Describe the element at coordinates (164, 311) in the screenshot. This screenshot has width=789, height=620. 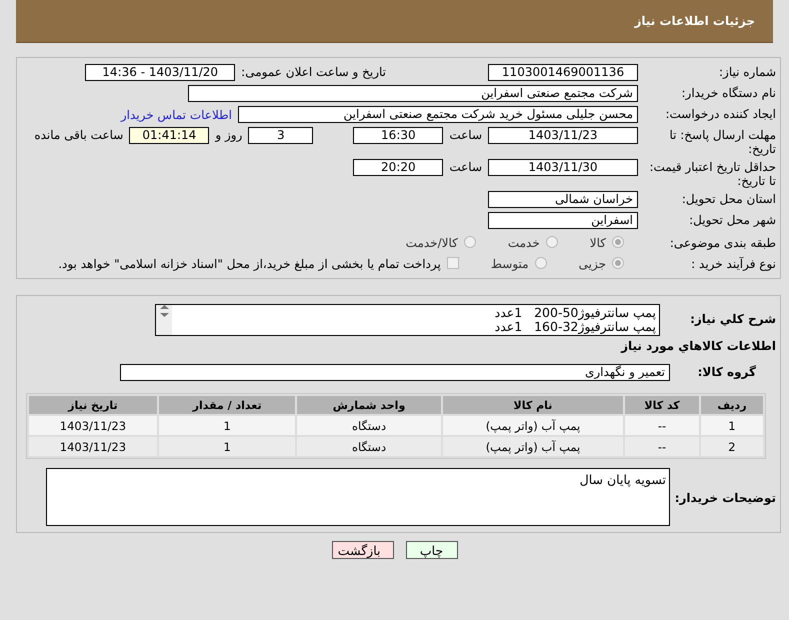
I see `scroll-arrows-icon` at that location.